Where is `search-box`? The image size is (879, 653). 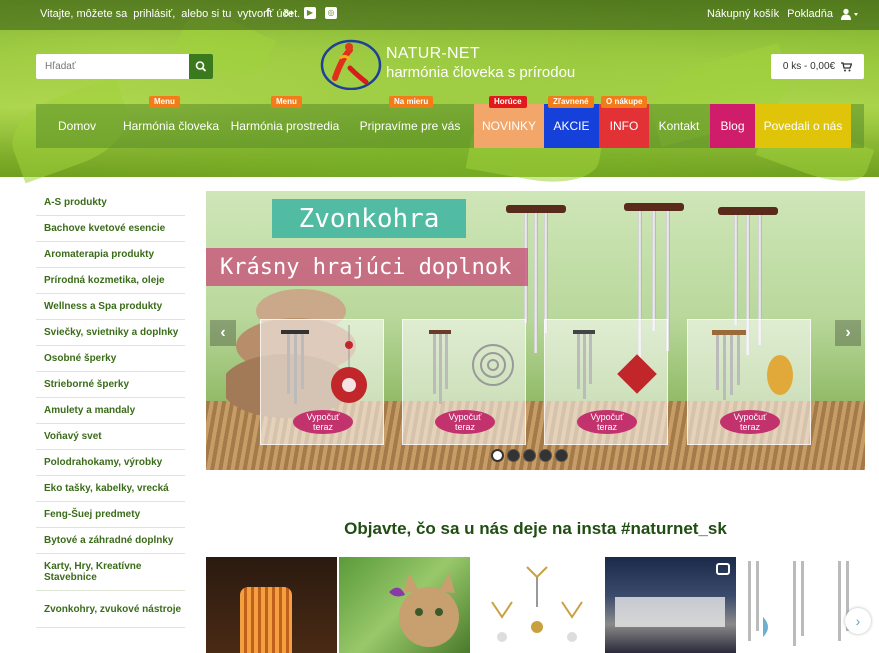 search-box is located at coordinates (124, 66).